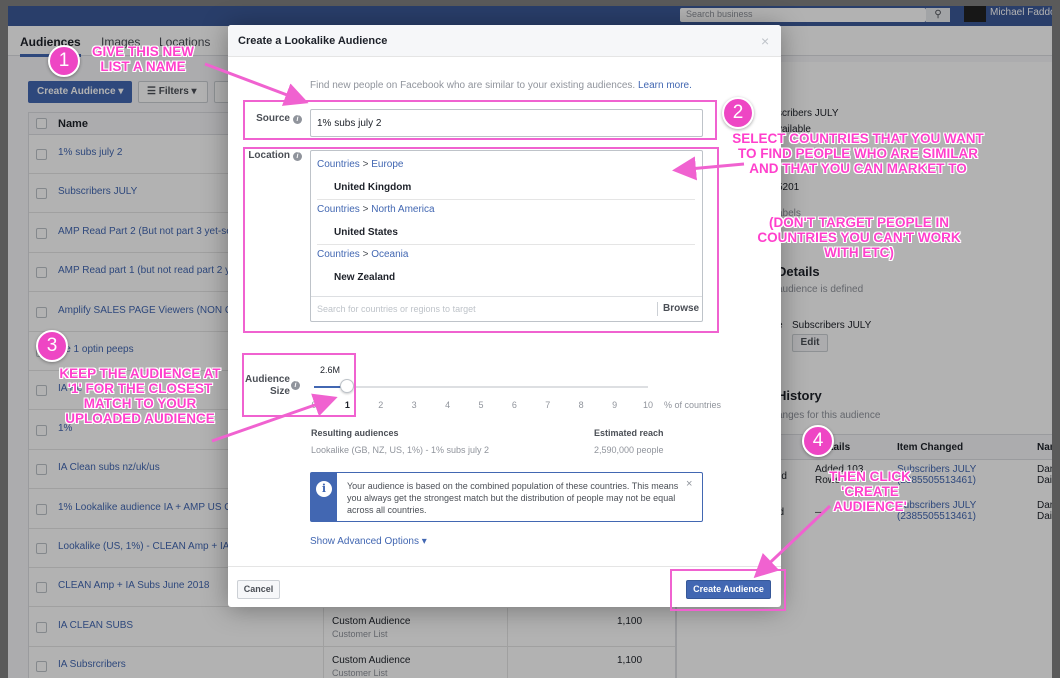  I want to click on annotation-step-4: THEN CLICK 'CREATE AUDIENCE', so click(870, 491).